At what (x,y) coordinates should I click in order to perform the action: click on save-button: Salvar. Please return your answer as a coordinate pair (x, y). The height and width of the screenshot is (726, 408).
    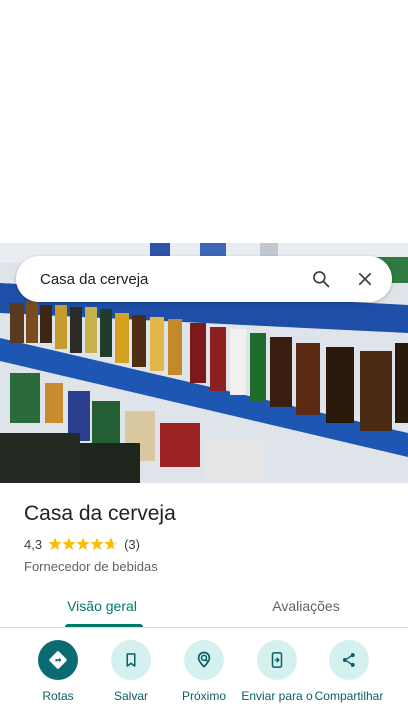
    Looking at the image, I should click on (131, 671).